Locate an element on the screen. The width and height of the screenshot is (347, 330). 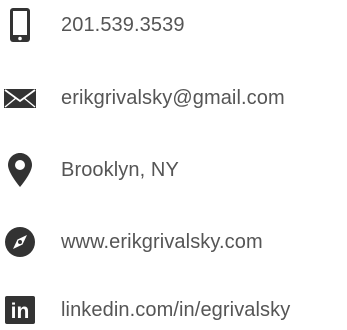
linkedin-logo-text: in is located at coordinates (20, 311).